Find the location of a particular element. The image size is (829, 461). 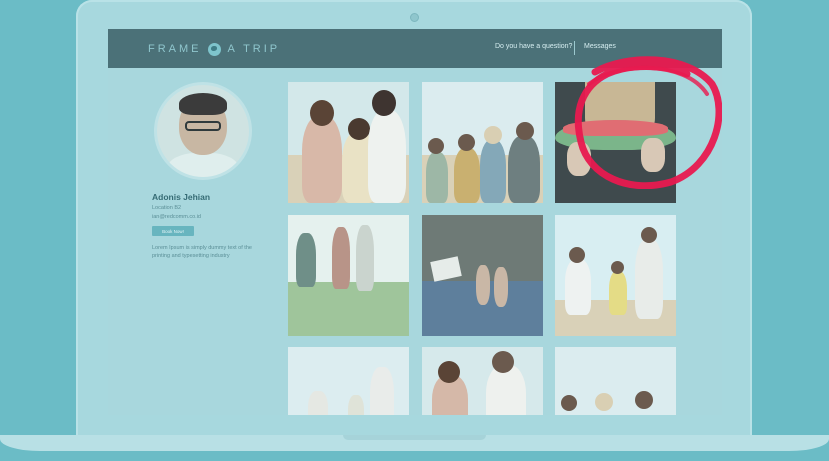

polaroid is located at coordinates (446, 269).